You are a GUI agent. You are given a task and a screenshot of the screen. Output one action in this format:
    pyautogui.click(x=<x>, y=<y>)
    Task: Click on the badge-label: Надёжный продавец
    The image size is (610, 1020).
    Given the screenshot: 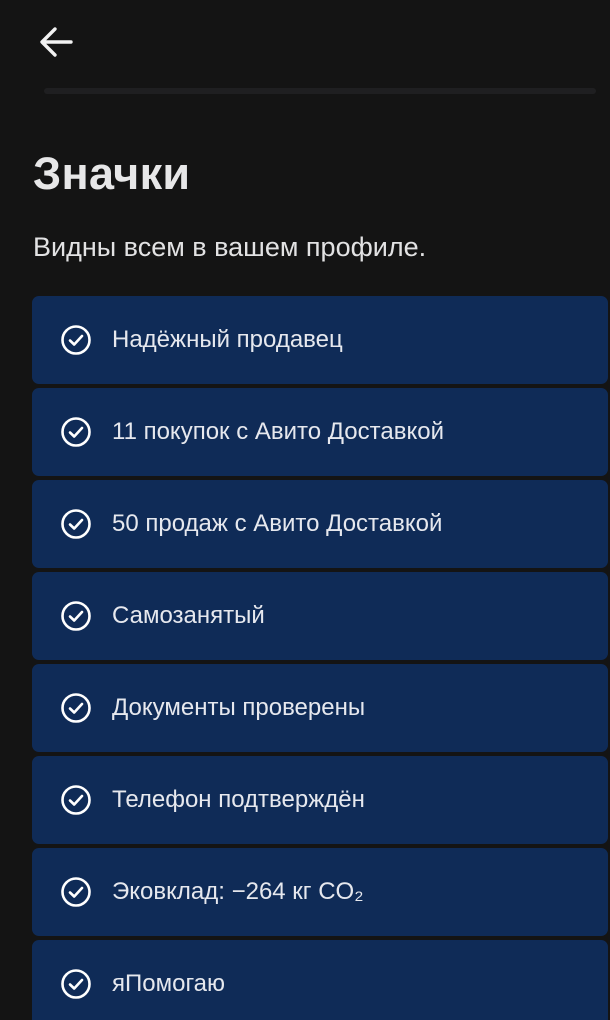 What is the action you would take?
    pyautogui.click(x=227, y=339)
    